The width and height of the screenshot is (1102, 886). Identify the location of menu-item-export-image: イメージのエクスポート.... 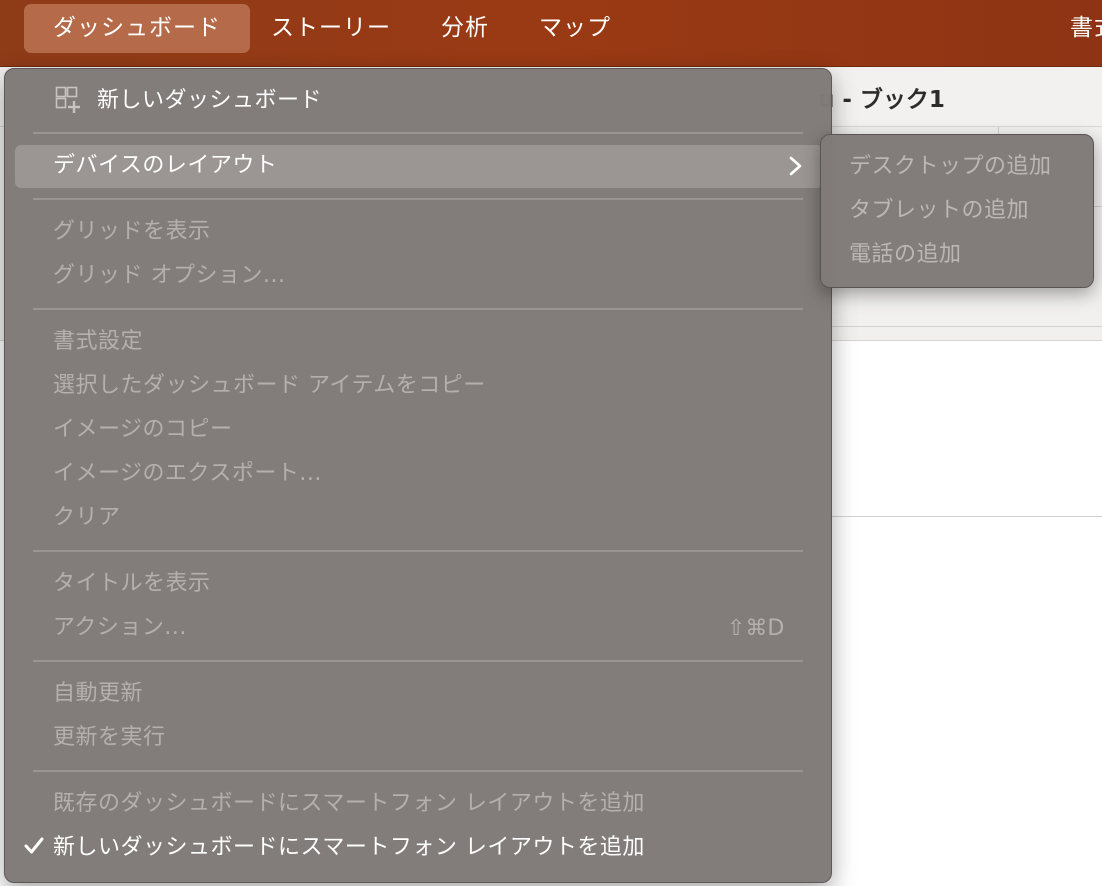
(187, 474).